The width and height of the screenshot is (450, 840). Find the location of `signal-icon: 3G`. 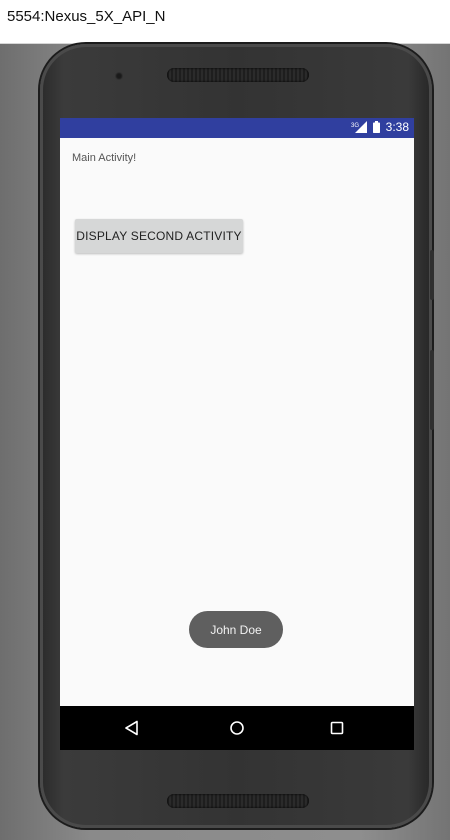

signal-icon: 3G is located at coordinates (359, 127).